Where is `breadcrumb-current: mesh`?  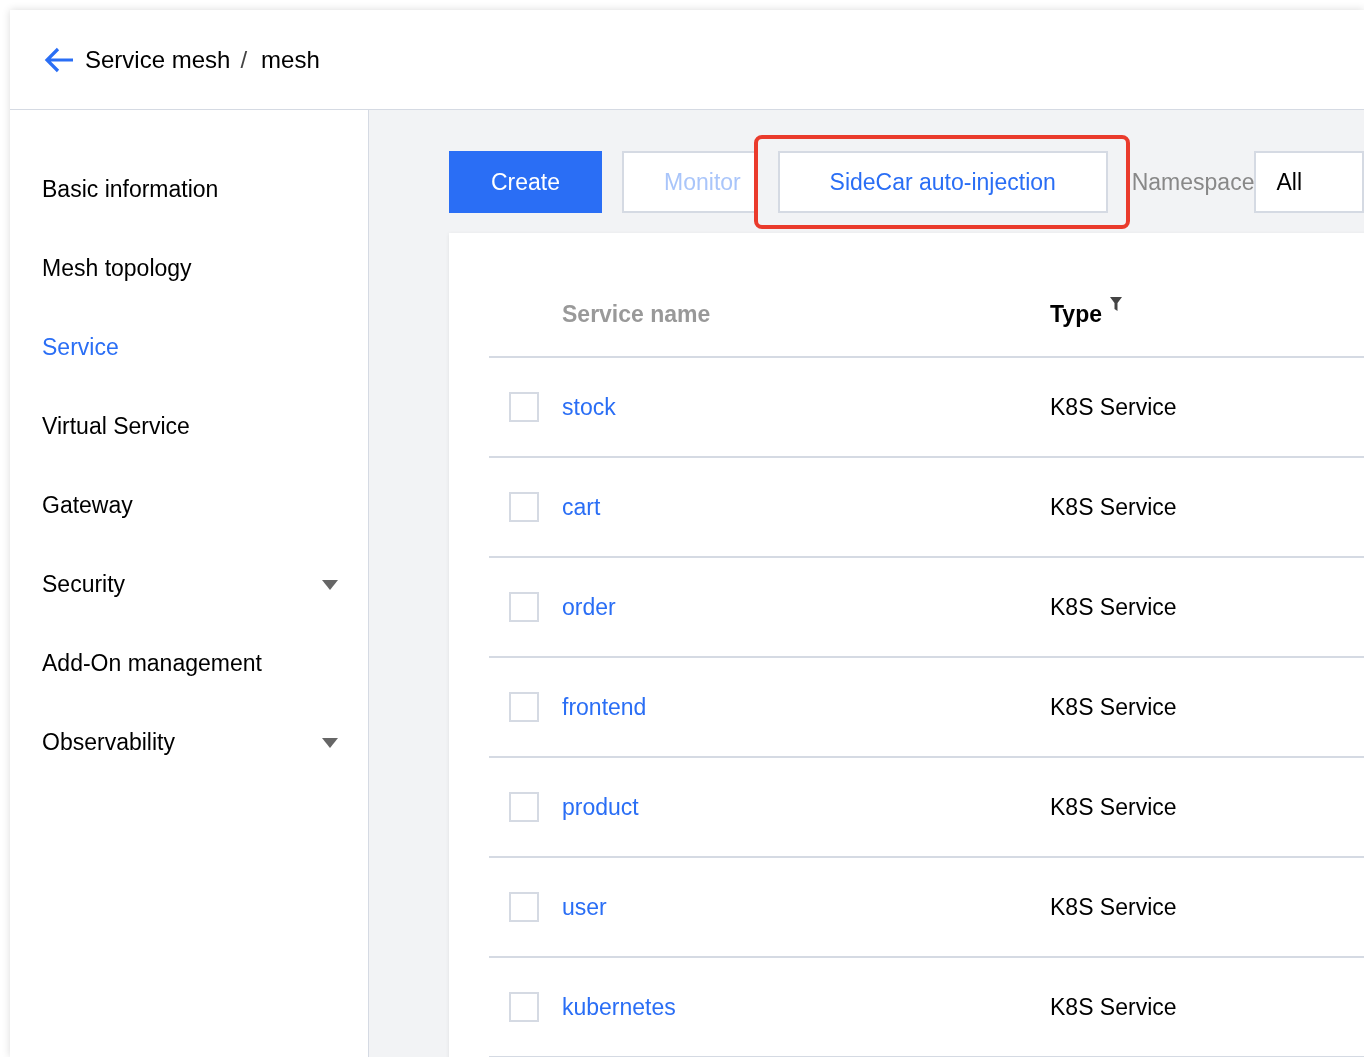
breadcrumb-current: mesh is located at coordinates (290, 59).